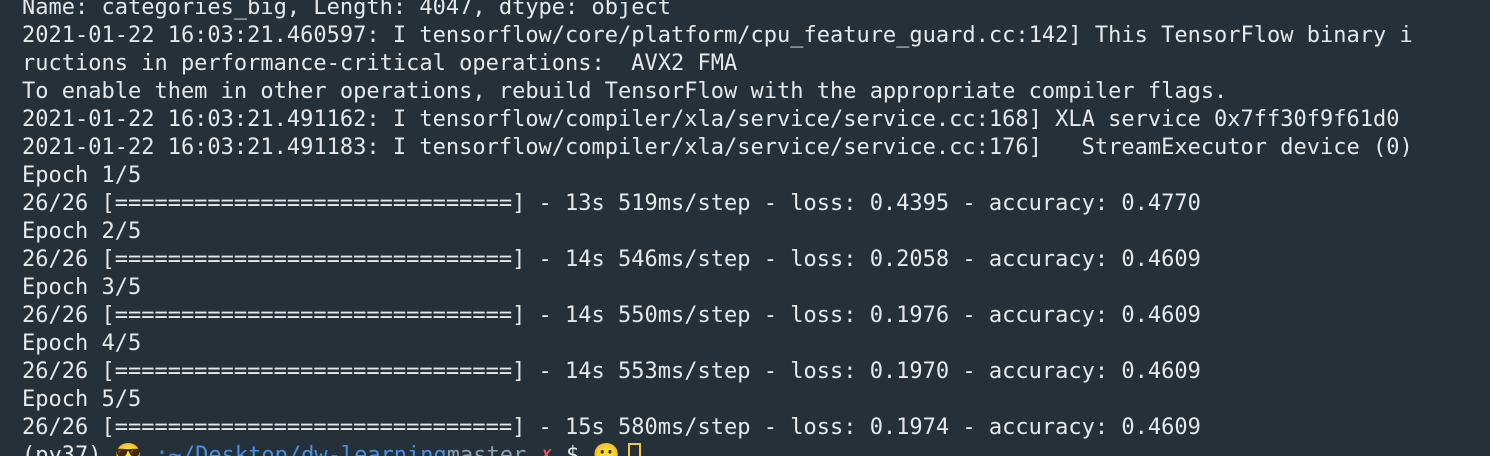 This screenshot has width=1490, height=456. What do you see at coordinates (128, 449) in the screenshot?
I see `sunglasses-emoji-icon: 😎` at bounding box center [128, 449].